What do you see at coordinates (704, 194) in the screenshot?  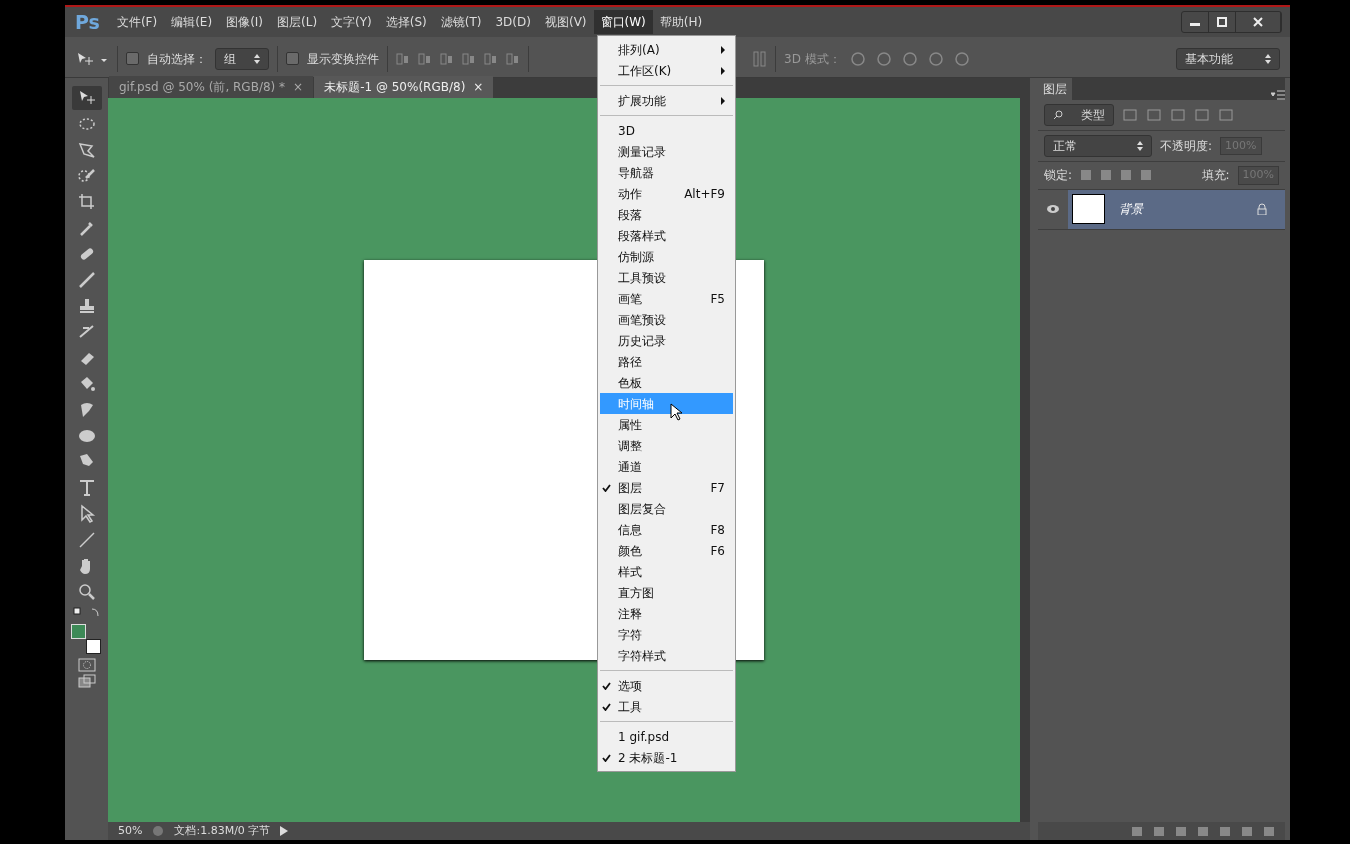 I see `shortcut-label: Alt+F9` at bounding box center [704, 194].